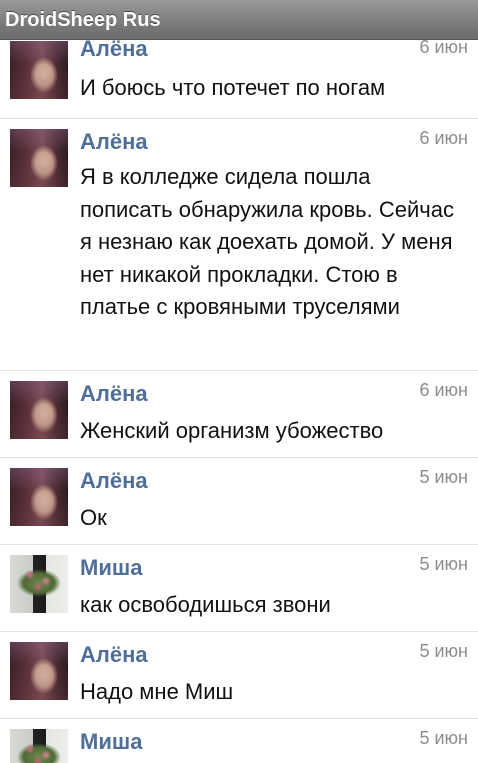 The height and width of the screenshot is (763, 478). Describe the element at coordinates (239, 588) in the screenshot. I see `message-item: Миша 5 июн как освободишься звони` at that location.